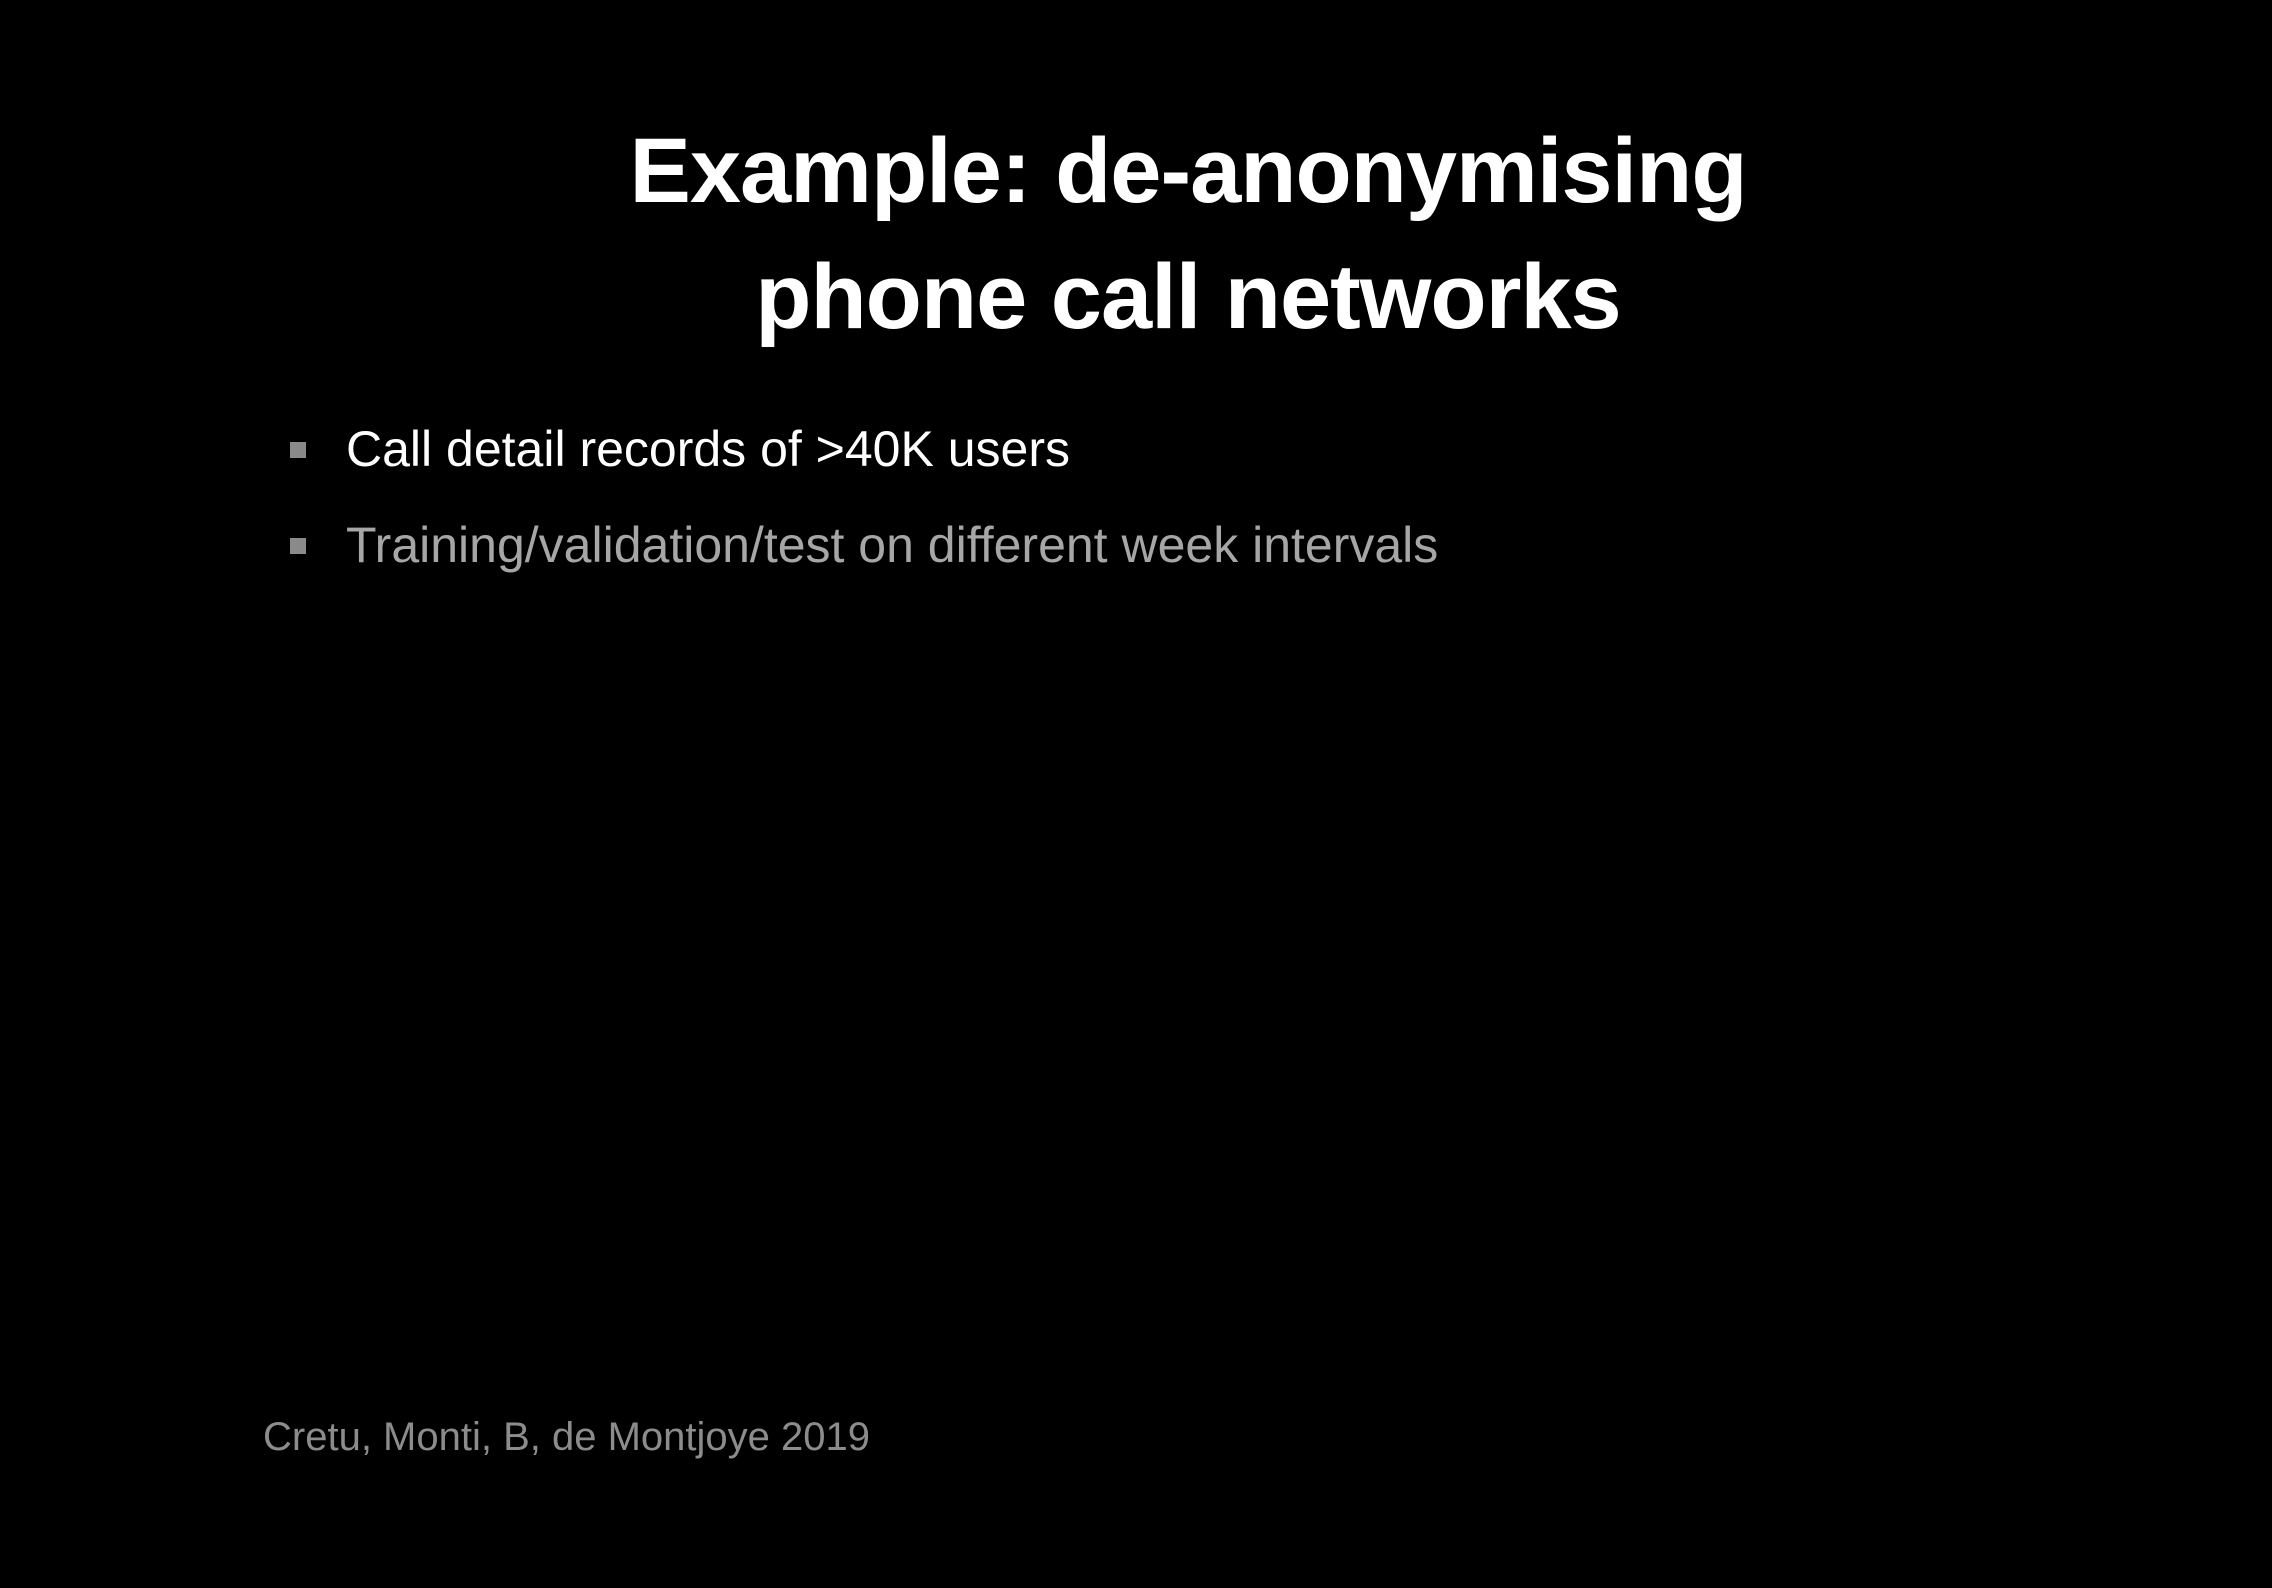 The height and width of the screenshot is (1588, 2272). I want to click on bullet-text: Call detail records of >40K users, so click(708, 449).